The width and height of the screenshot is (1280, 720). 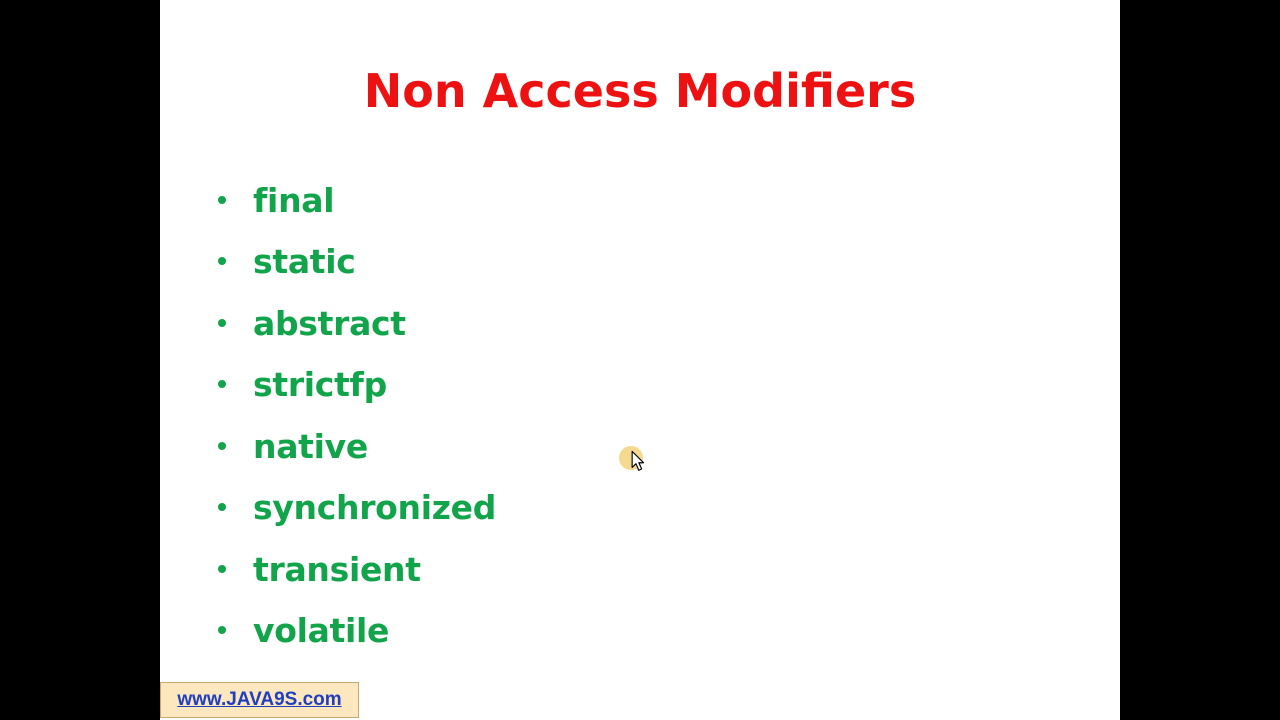 What do you see at coordinates (337, 569) in the screenshot?
I see `bullet-text: transient` at bounding box center [337, 569].